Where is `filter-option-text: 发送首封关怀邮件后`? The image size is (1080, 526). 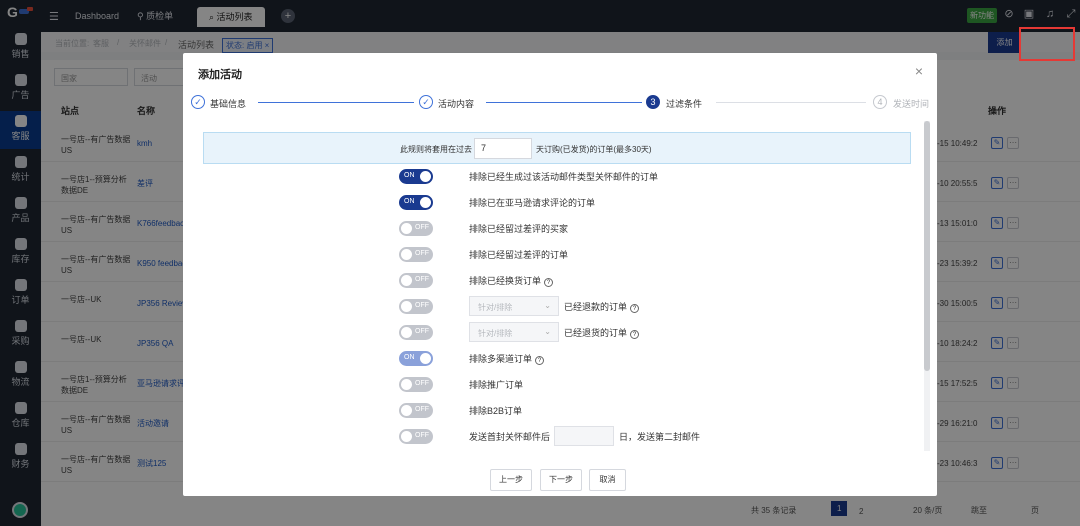
filter-option-text: 发送首封关怀邮件后 is located at coordinates (509, 436).